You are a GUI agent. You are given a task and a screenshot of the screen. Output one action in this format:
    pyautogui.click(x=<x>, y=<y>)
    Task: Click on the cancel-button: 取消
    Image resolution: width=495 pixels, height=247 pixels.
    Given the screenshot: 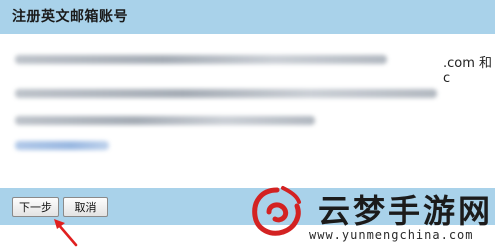 What is the action you would take?
    pyautogui.click(x=85, y=207)
    